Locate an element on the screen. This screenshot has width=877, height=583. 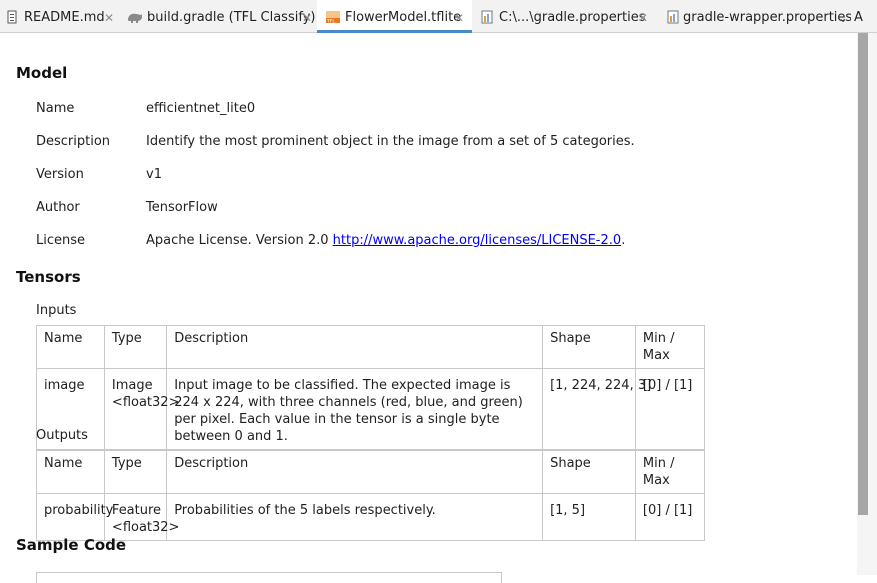
gradle-elephant-icon is located at coordinates (135, 18).